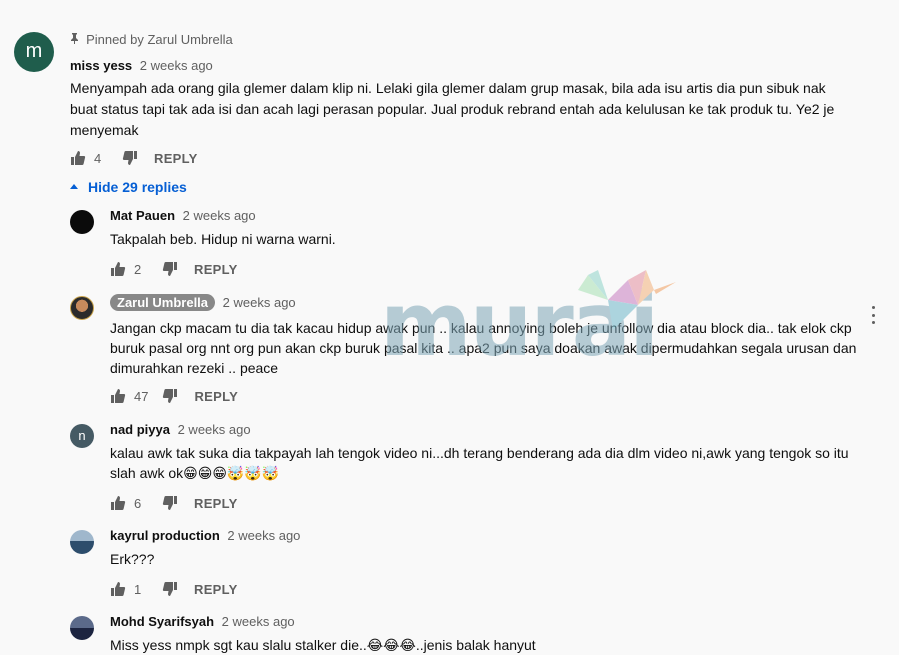 The height and width of the screenshot is (655, 899). What do you see at coordinates (223, 239) in the screenshot?
I see `comment-text: Takpalah beb. Hidup ni warna warni.` at bounding box center [223, 239].